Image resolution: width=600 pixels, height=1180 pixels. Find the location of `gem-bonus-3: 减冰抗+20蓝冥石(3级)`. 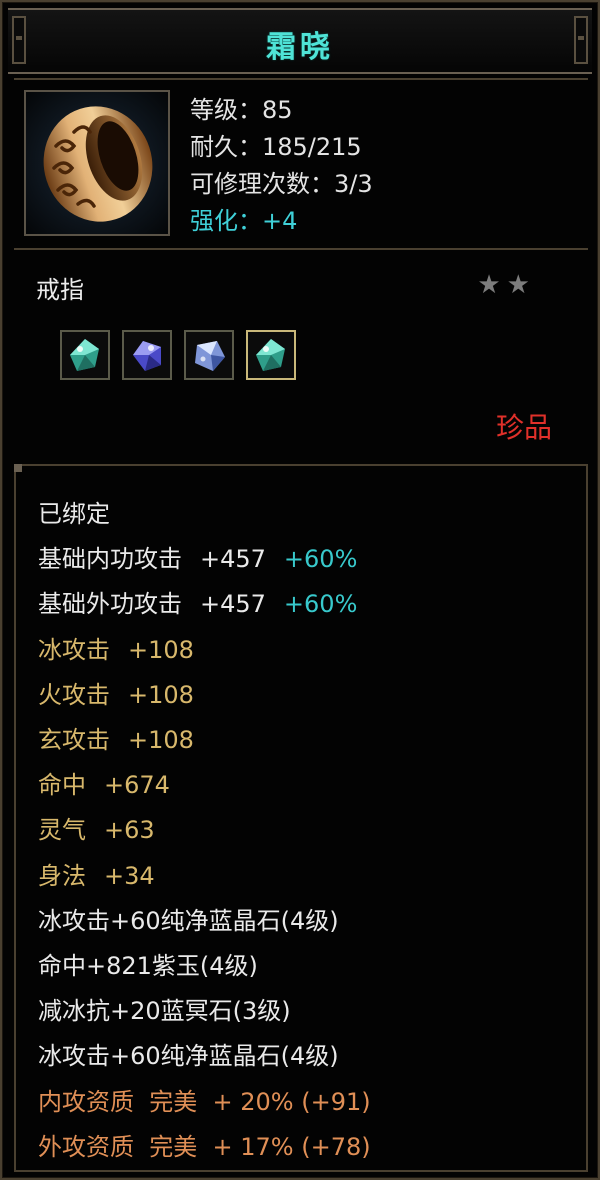

gem-bonus-3: 减冰抗+20蓝冥石(3级) is located at coordinates (164, 1011).